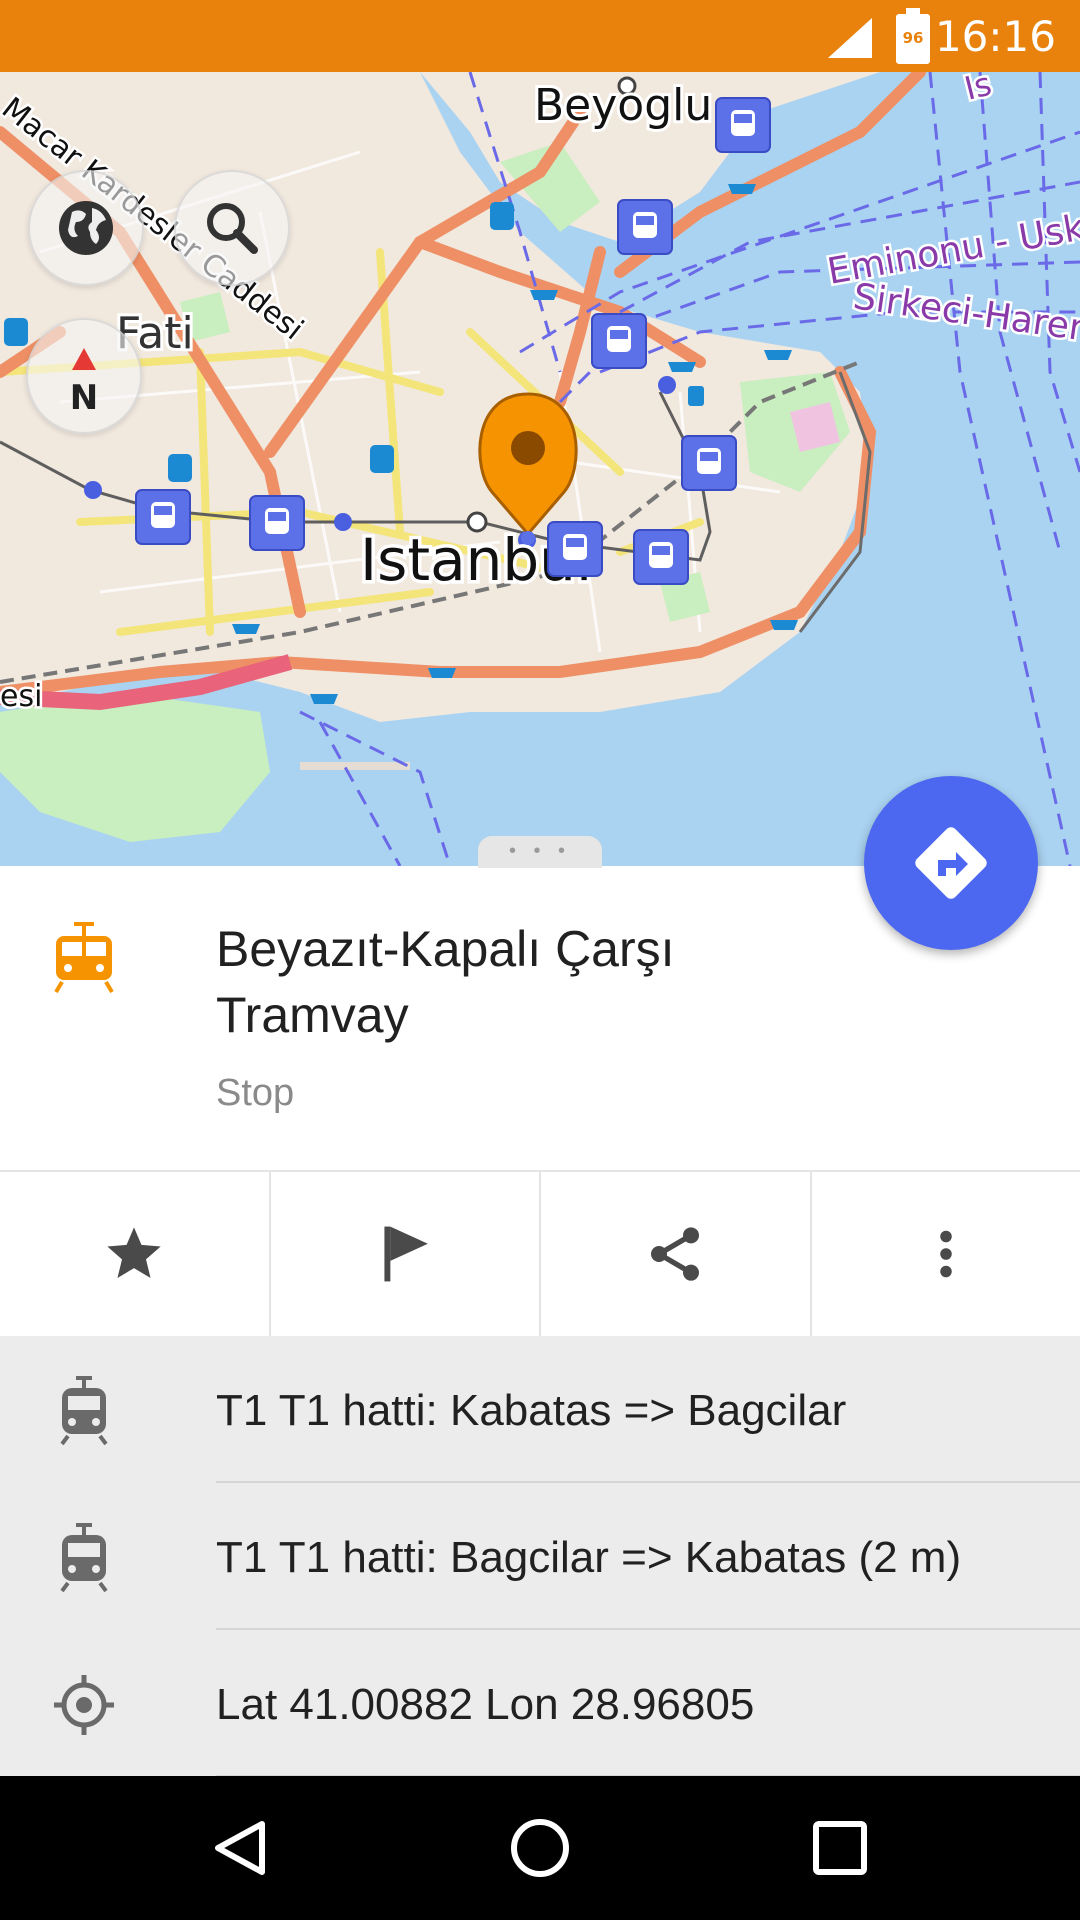  I want to click on back-button, so click(240, 1848).